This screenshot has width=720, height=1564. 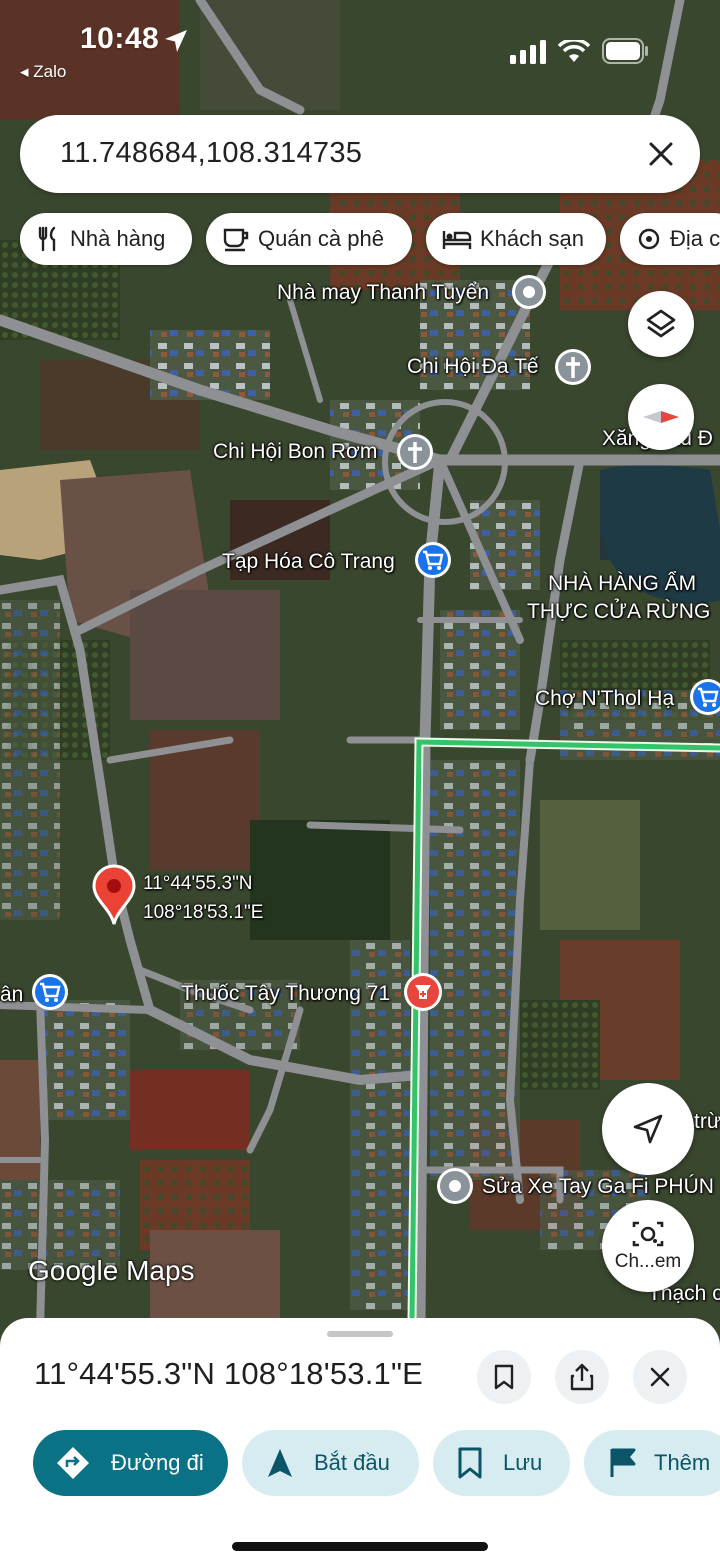 I want to click on navigation-arrow-icon, so click(x=648, y=1129).